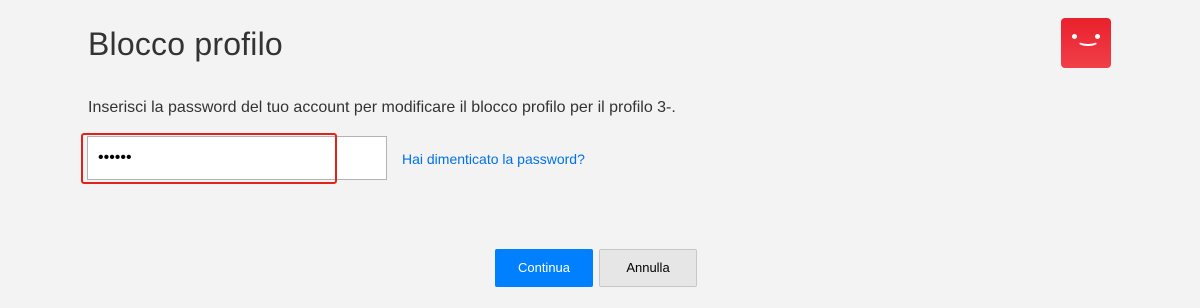 Image resolution: width=1200 pixels, height=308 pixels. I want to click on smiley-profile-icon, so click(1088, 41).